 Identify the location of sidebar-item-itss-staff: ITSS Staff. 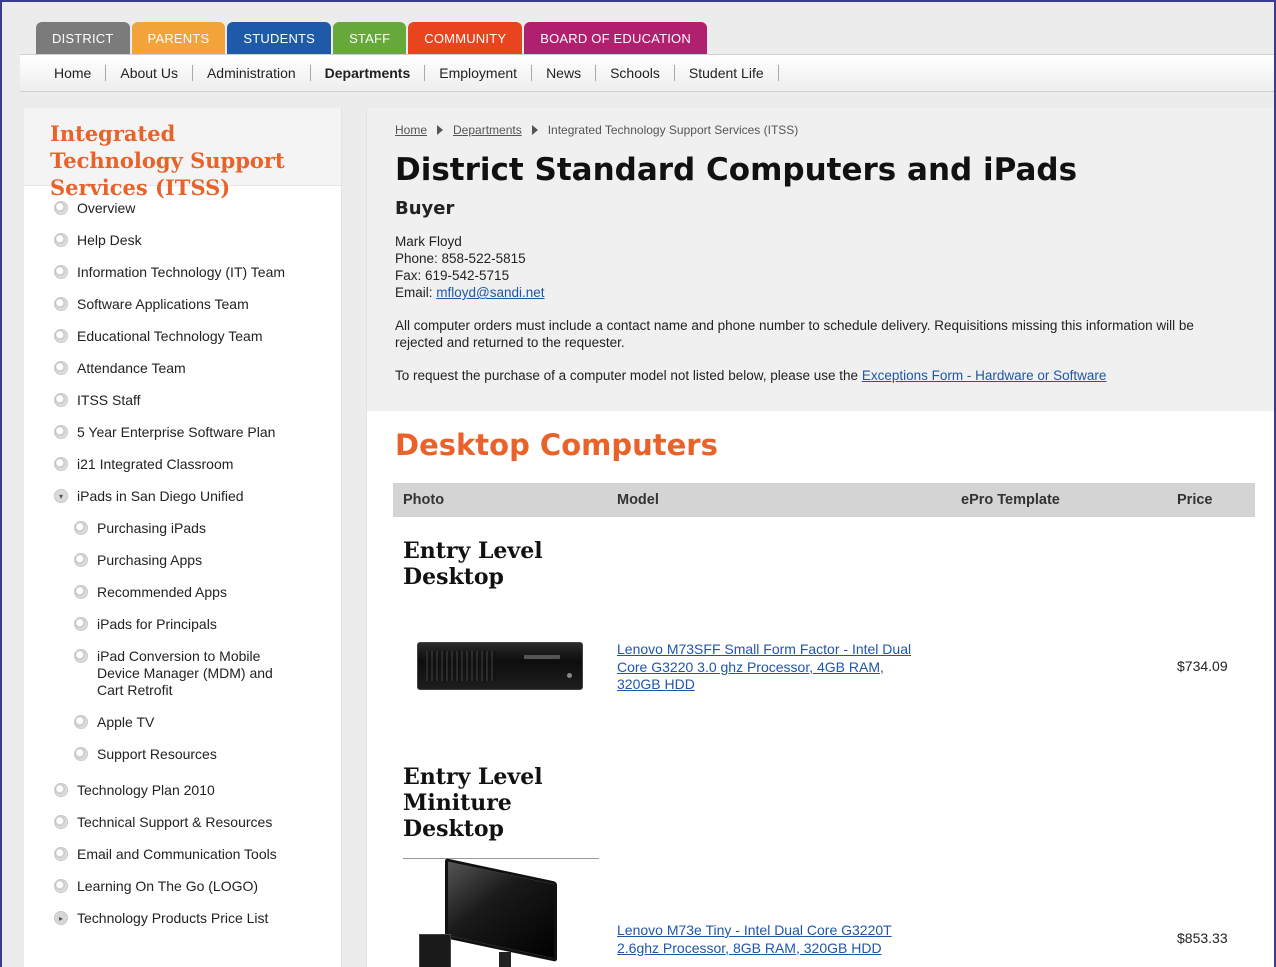
(182, 400).